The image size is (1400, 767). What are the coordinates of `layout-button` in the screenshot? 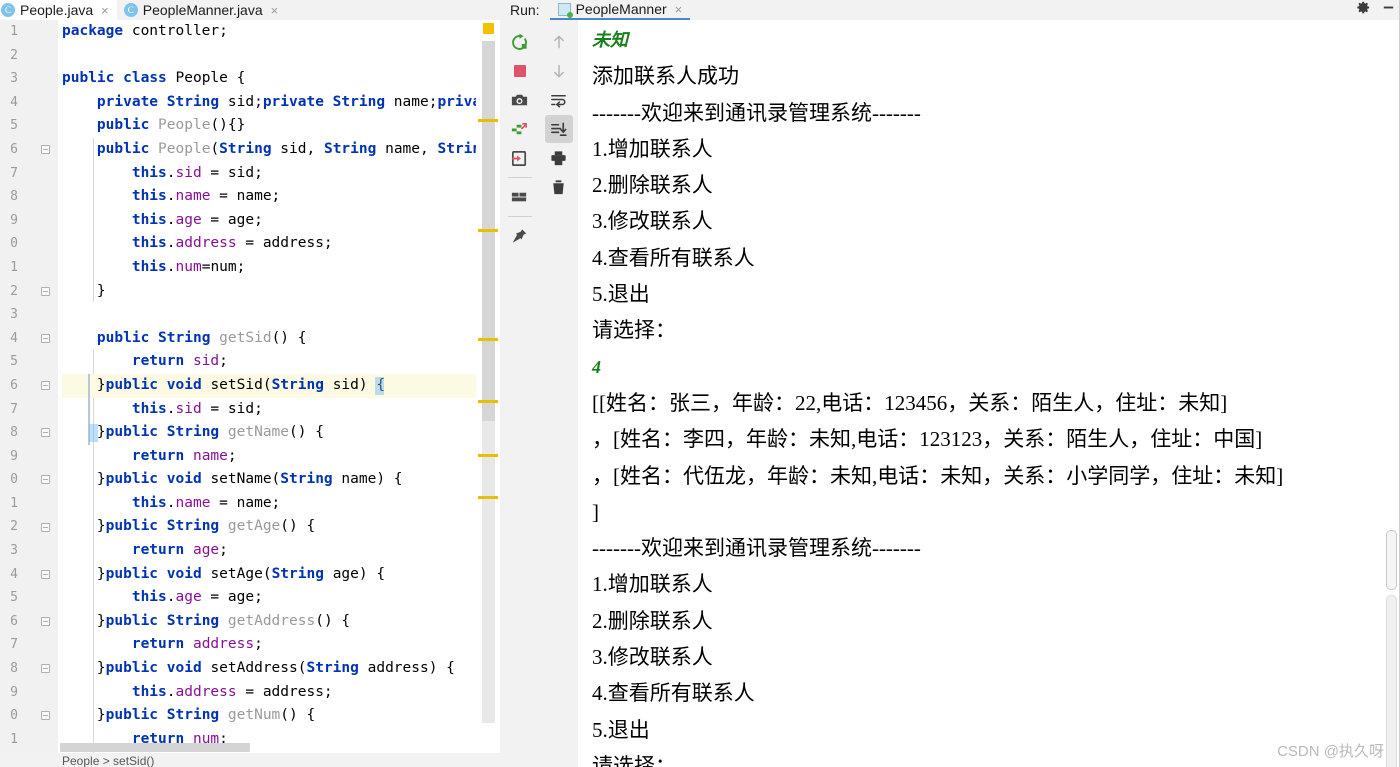 It's located at (520, 197).